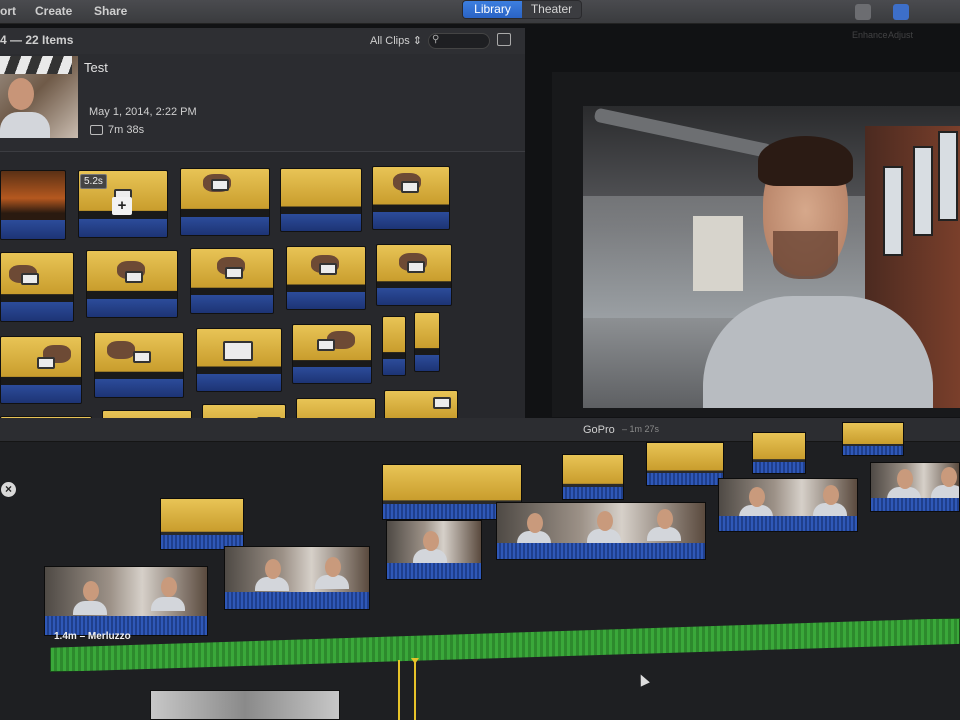 The width and height of the screenshot is (960, 720). What do you see at coordinates (923, 191) in the screenshot?
I see `viewer-window` at bounding box center [923, 191].